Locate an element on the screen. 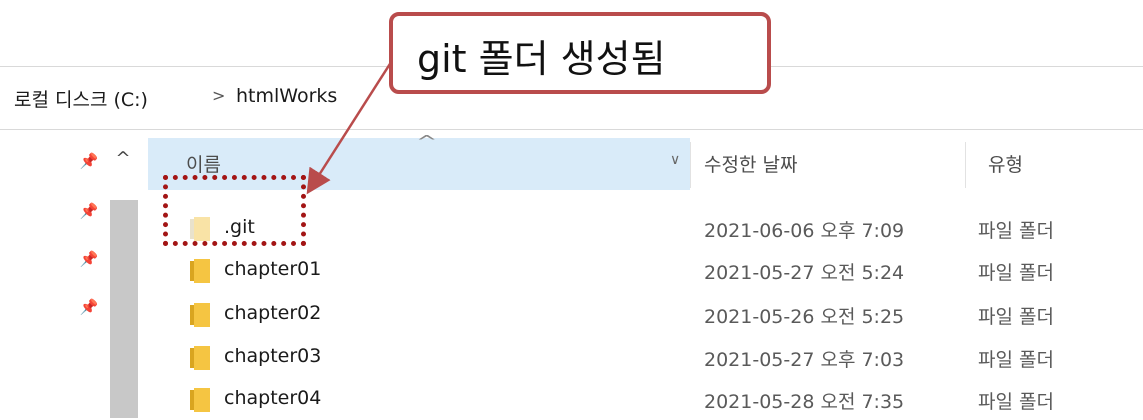 The width and height of the screenshot is (1143, 420). file-modified: 2021-05-28 오전 7:35 is located at coordinates (804, 402).